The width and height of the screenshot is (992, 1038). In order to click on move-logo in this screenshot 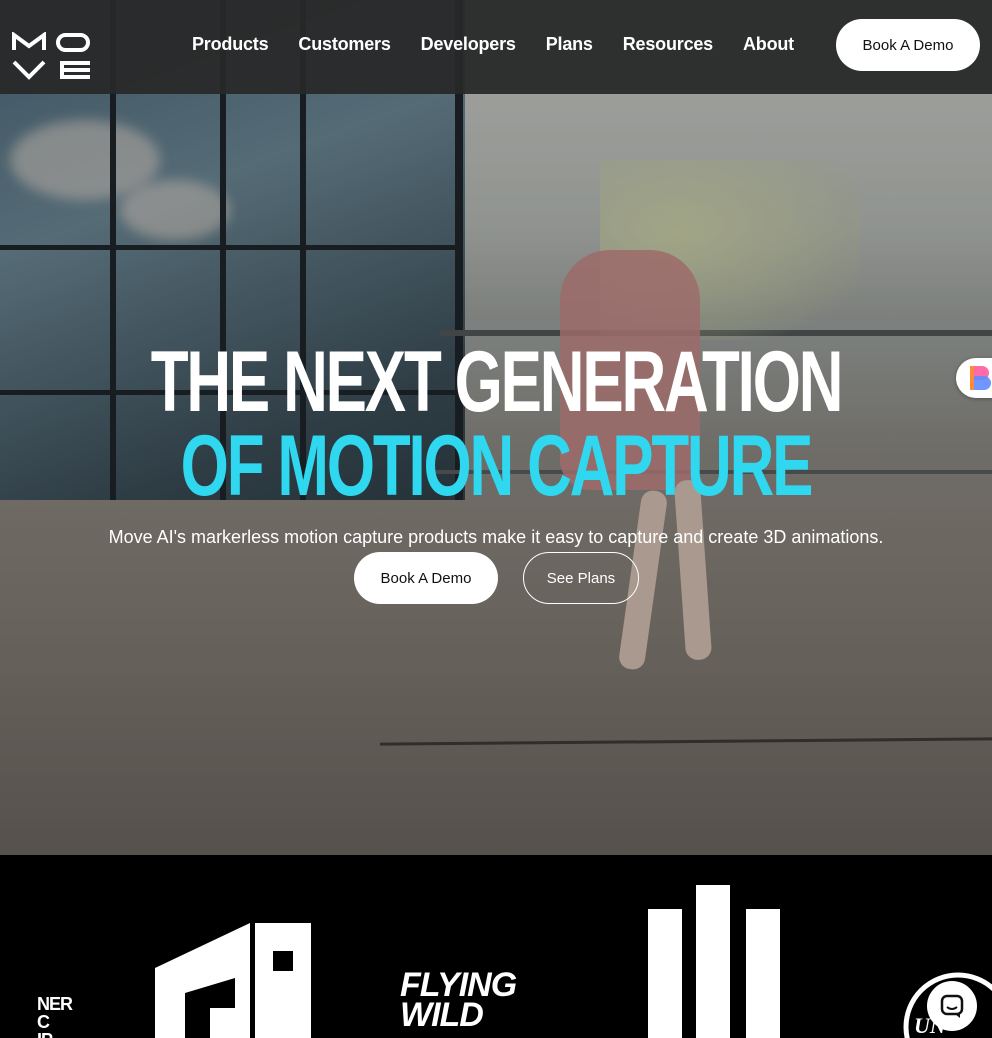, I will do `click(52, 56)`.